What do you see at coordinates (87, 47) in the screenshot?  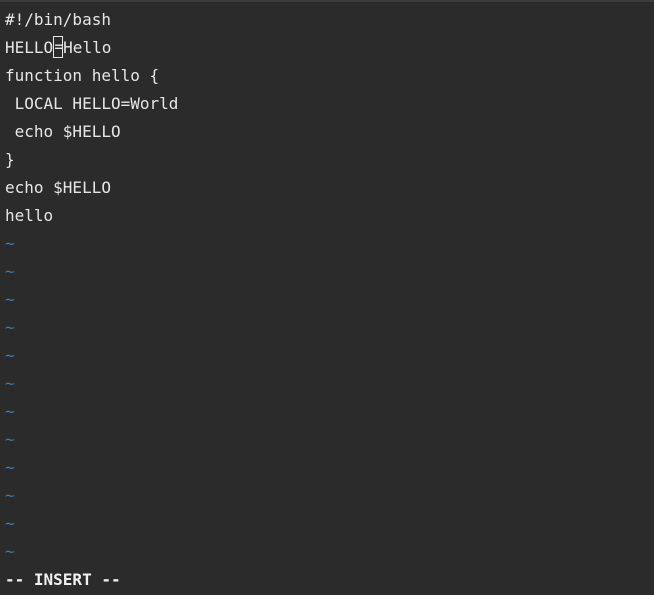 I see `code-text: Hello` at bounding box center [87, 47].